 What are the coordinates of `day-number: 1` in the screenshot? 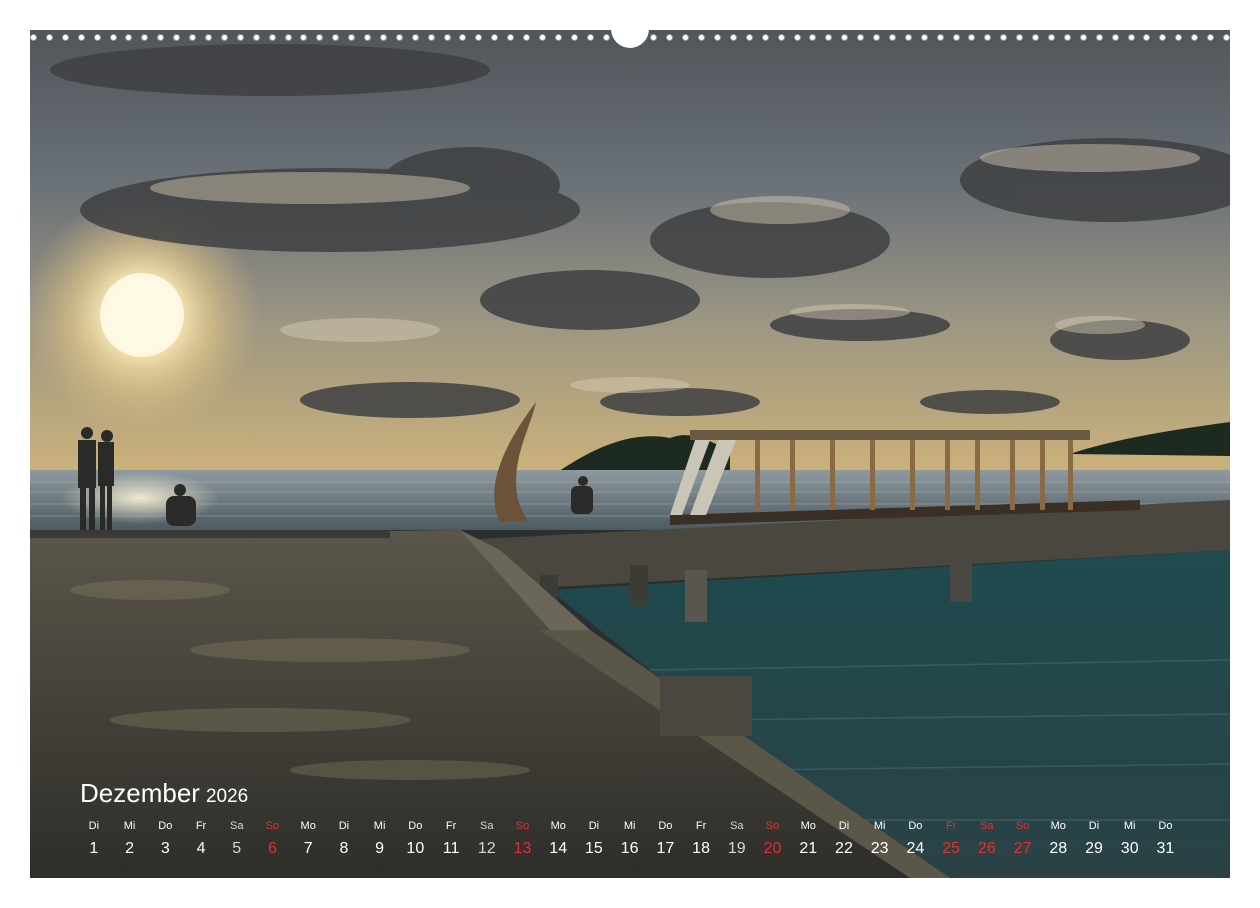 It's located at (94, 848).